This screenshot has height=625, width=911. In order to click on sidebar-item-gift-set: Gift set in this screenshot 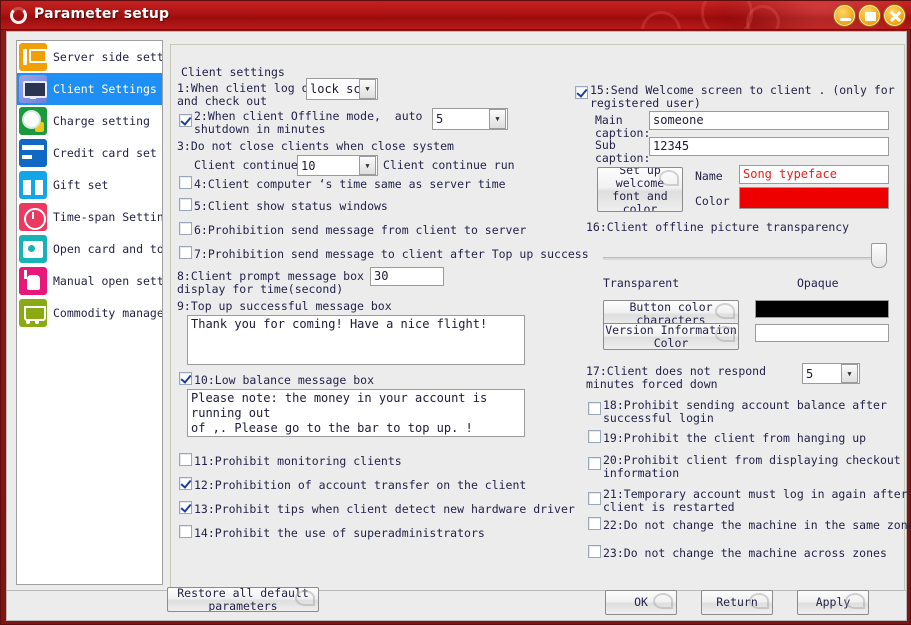, I will do `click(89, 185)`.